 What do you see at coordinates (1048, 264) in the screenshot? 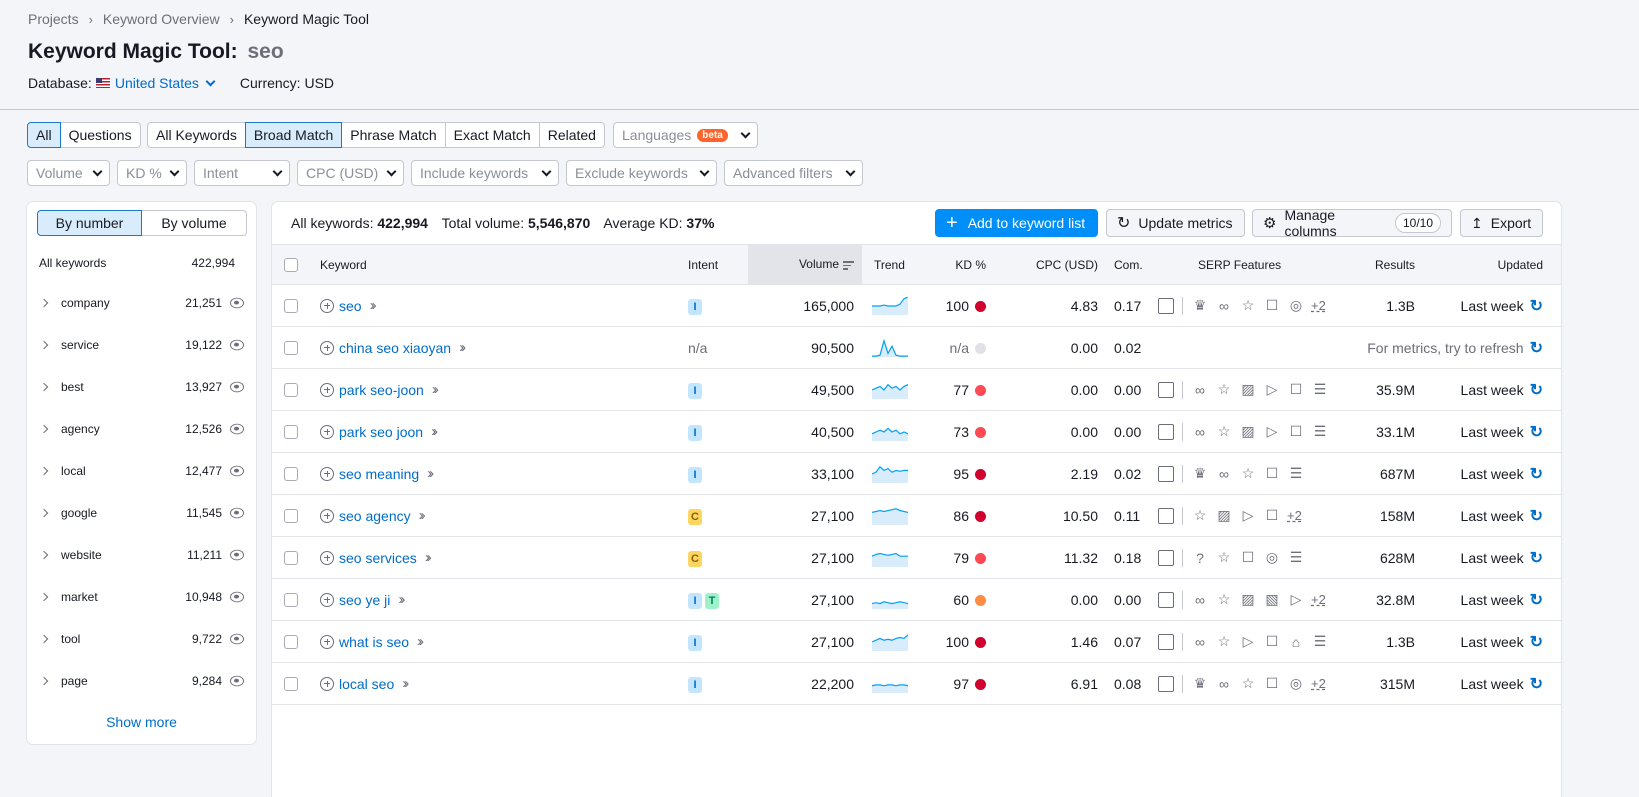
I see `col-cpc: CPC (USD)` at bounding box center [1048, 264].